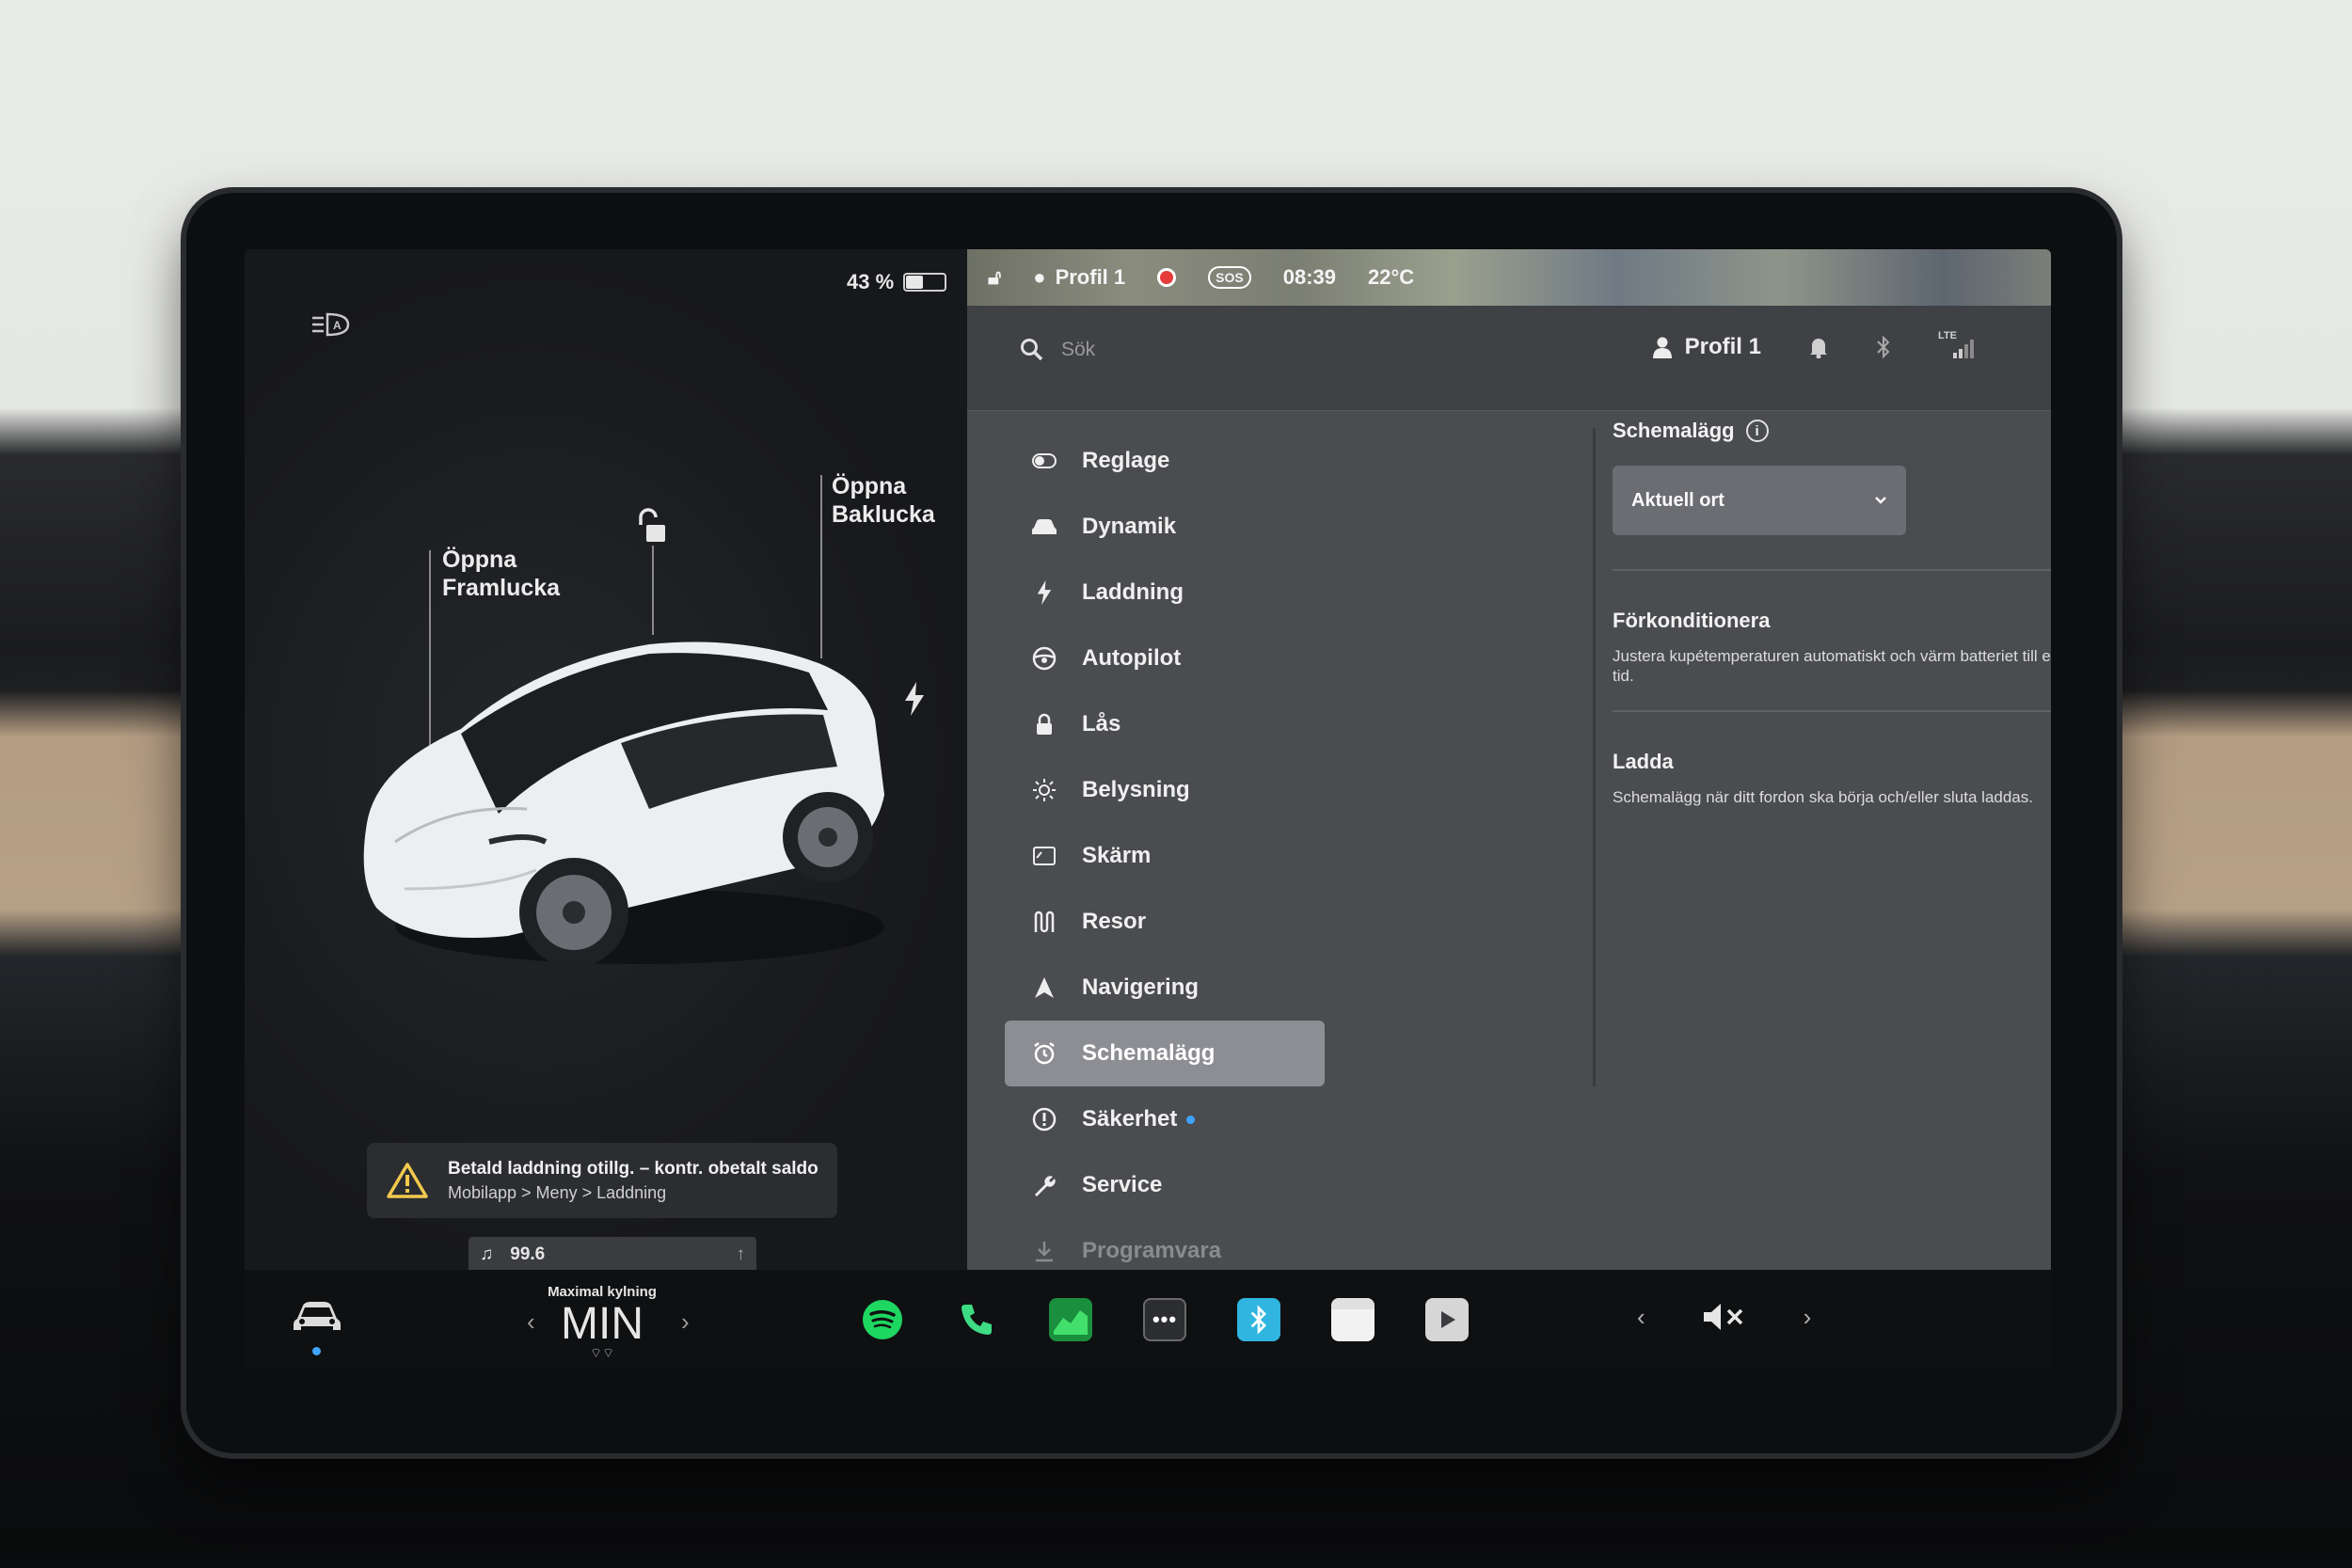  I want to click on climate-increase-button: ›, so click(685, 1322).